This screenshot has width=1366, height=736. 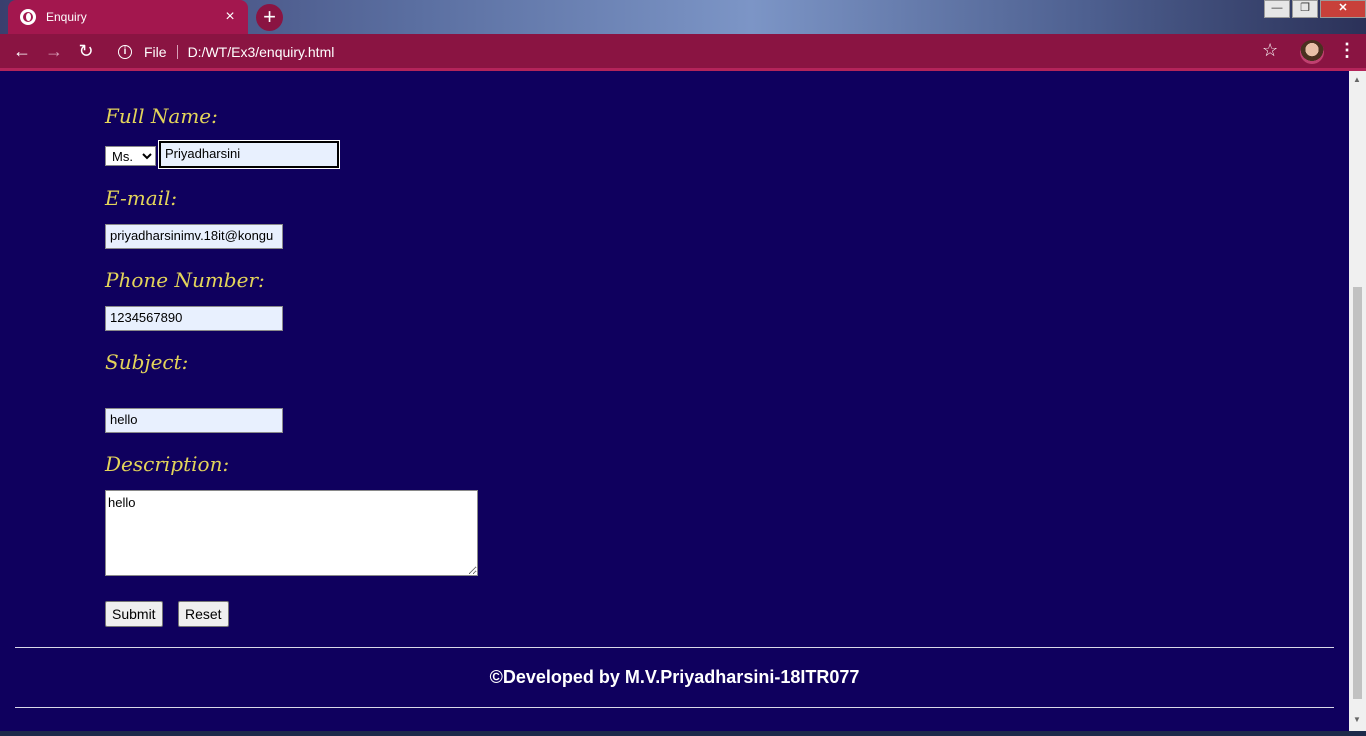 What do you see at coordinates (1277, 9) in the screenshot?
I see `minimize-button: —` at bounding box center [1277, 9].